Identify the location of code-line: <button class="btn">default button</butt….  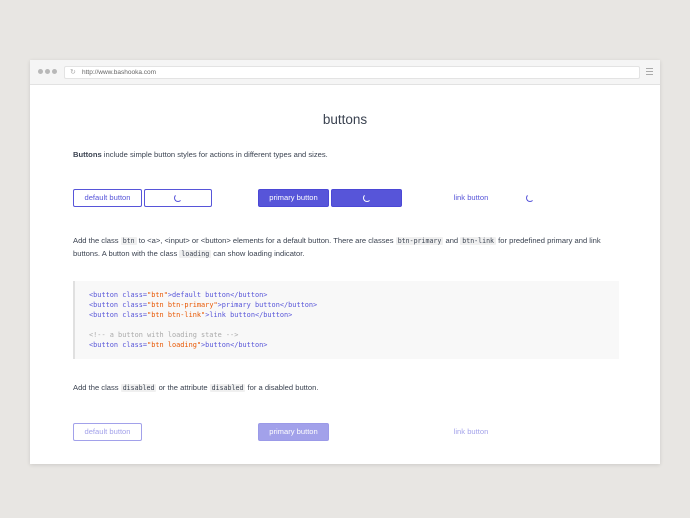
(178, 295).